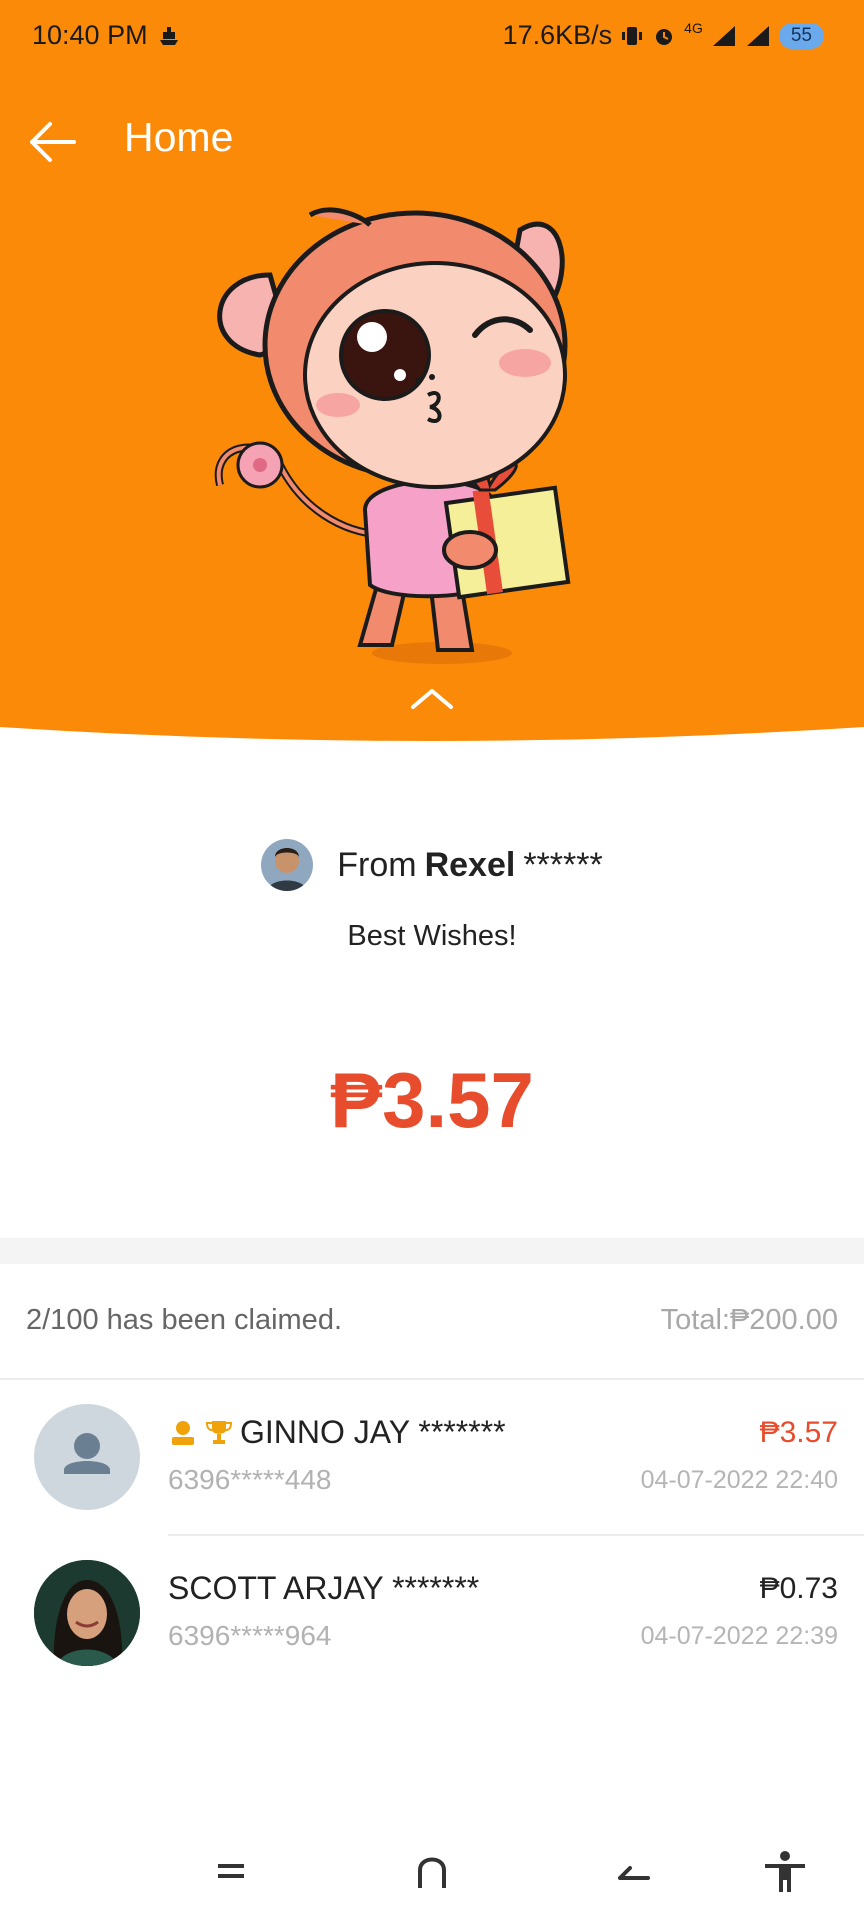 Image resolution: width=864 pixels, height=1920 pixels. Describe the element at coordinates (87, 1453) in the screenshot. I see `user-placeholder-icon` at that location.